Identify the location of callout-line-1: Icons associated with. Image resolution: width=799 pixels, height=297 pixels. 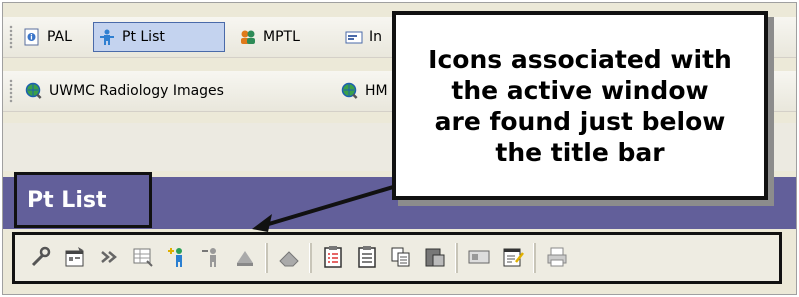
(580, 59).